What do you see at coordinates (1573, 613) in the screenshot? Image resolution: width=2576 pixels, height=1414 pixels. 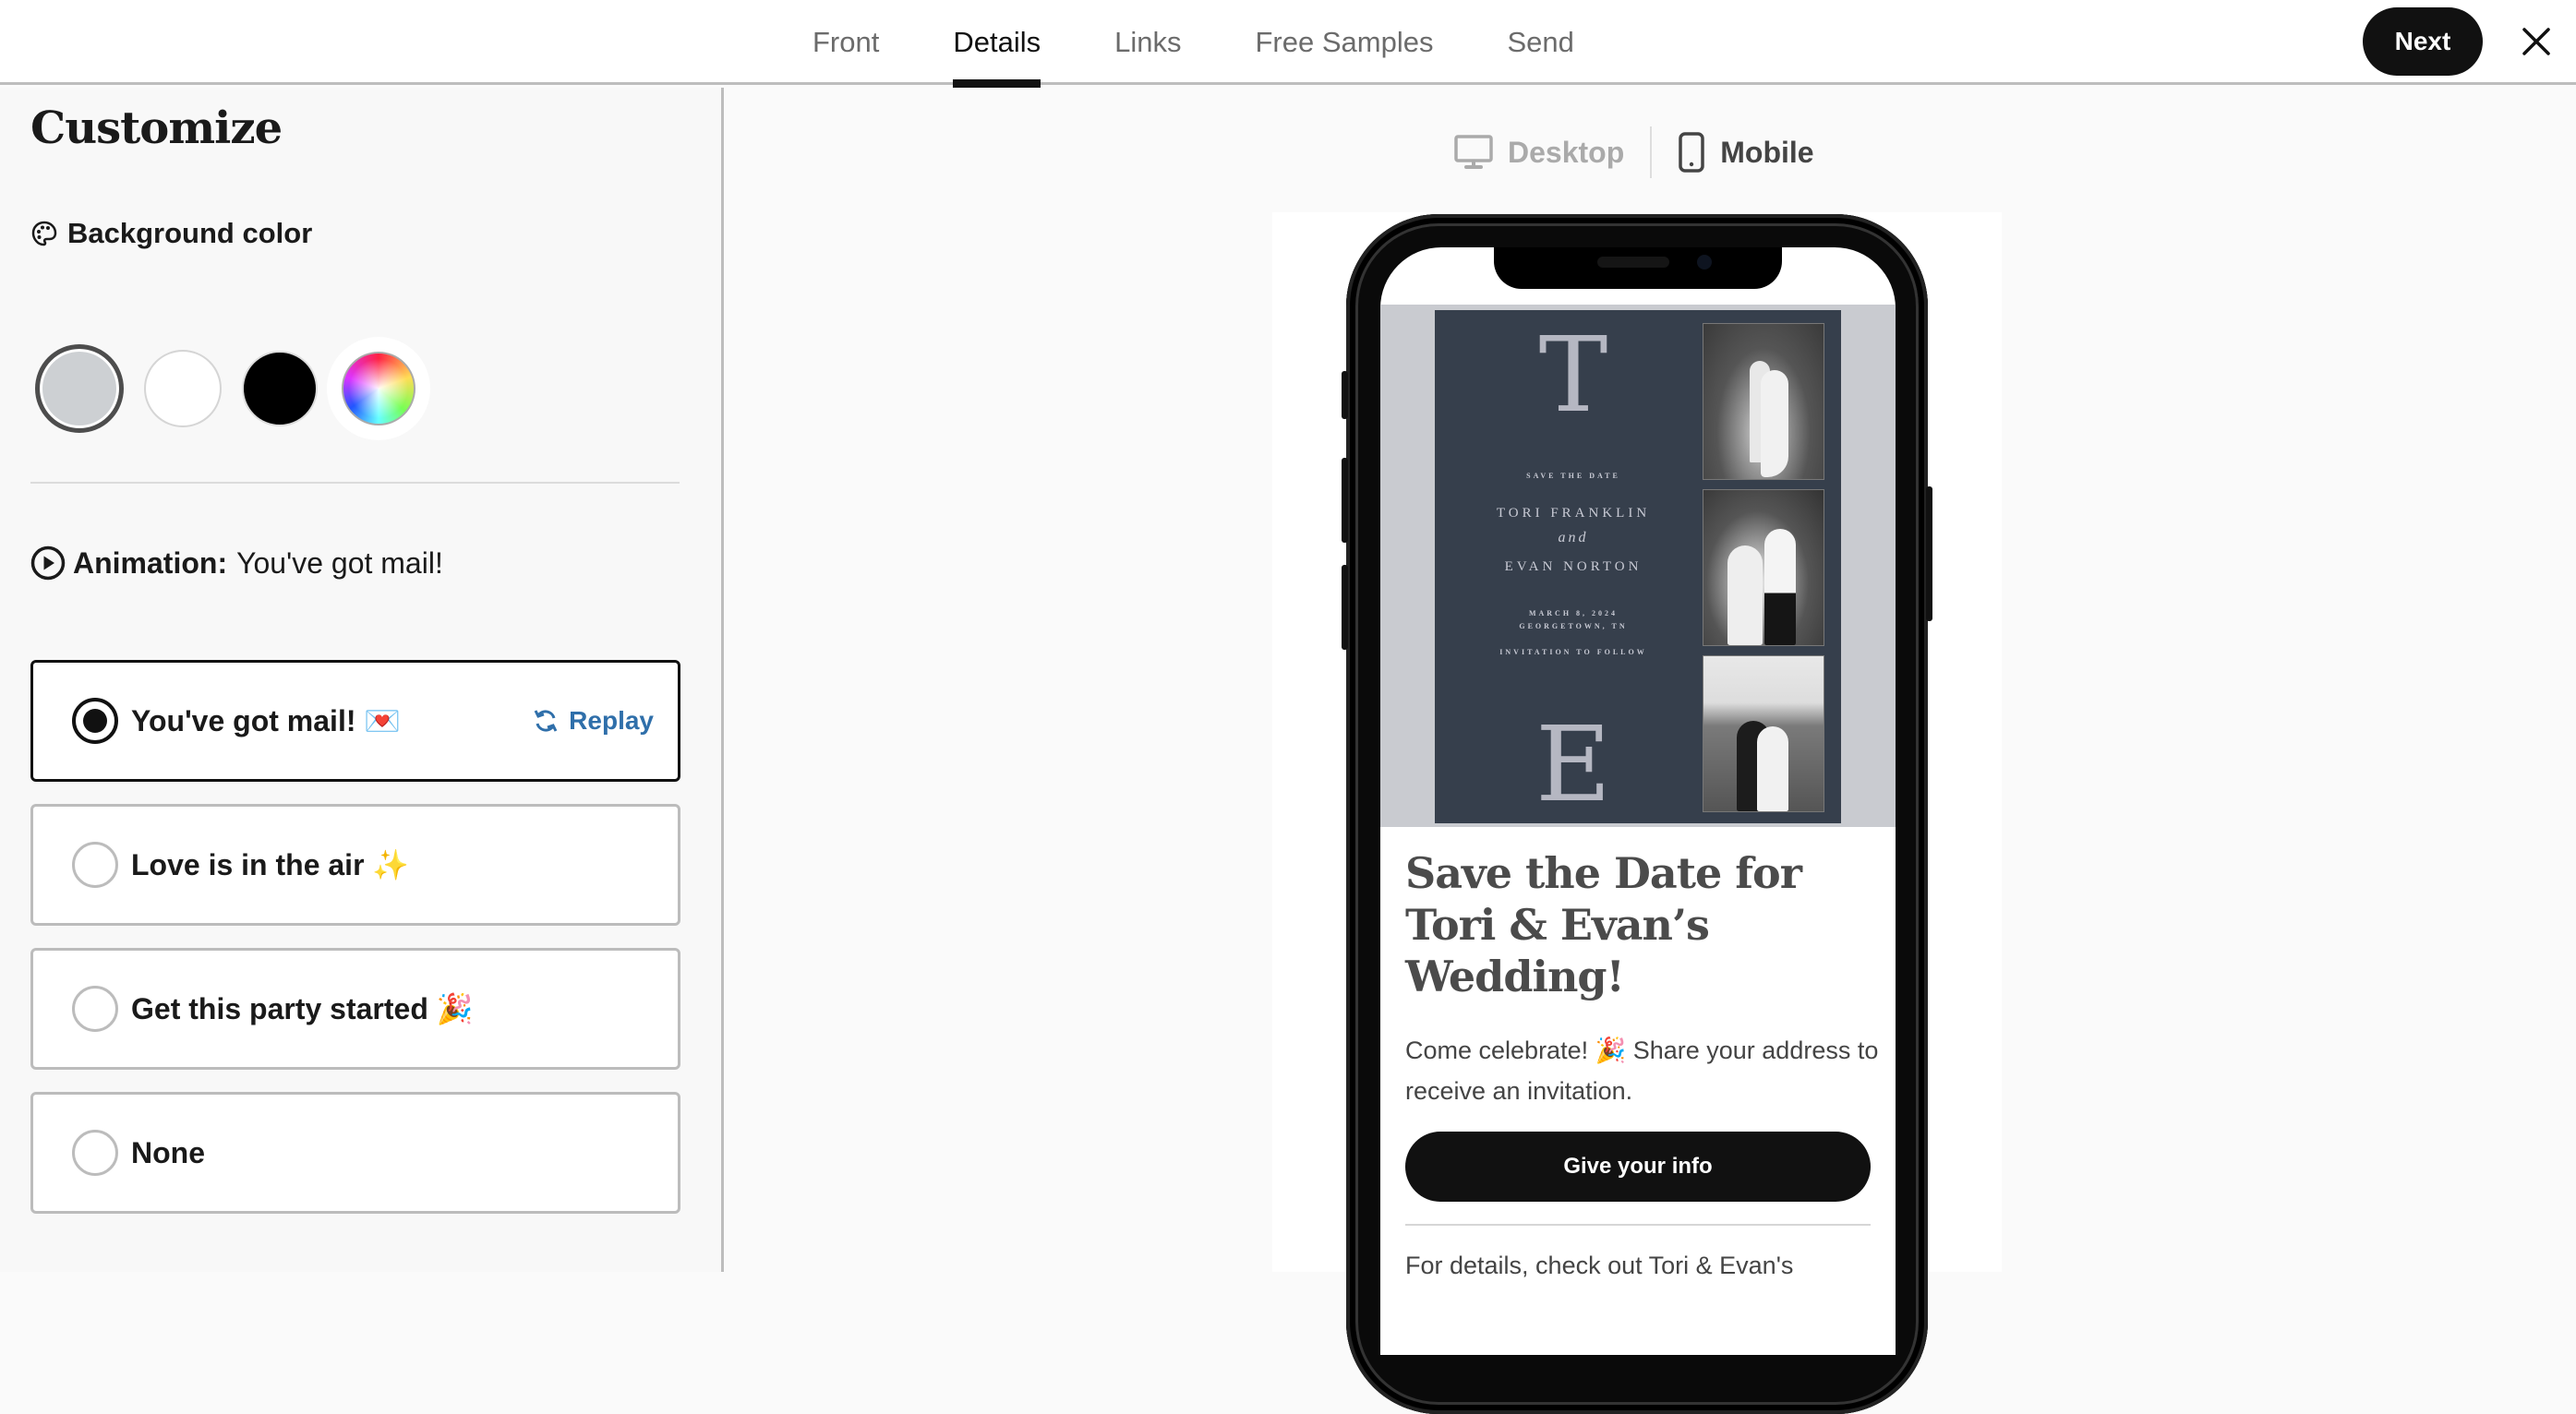 I see `event-date: MARCH 8, 2024` at bounding box center [1573, 613].